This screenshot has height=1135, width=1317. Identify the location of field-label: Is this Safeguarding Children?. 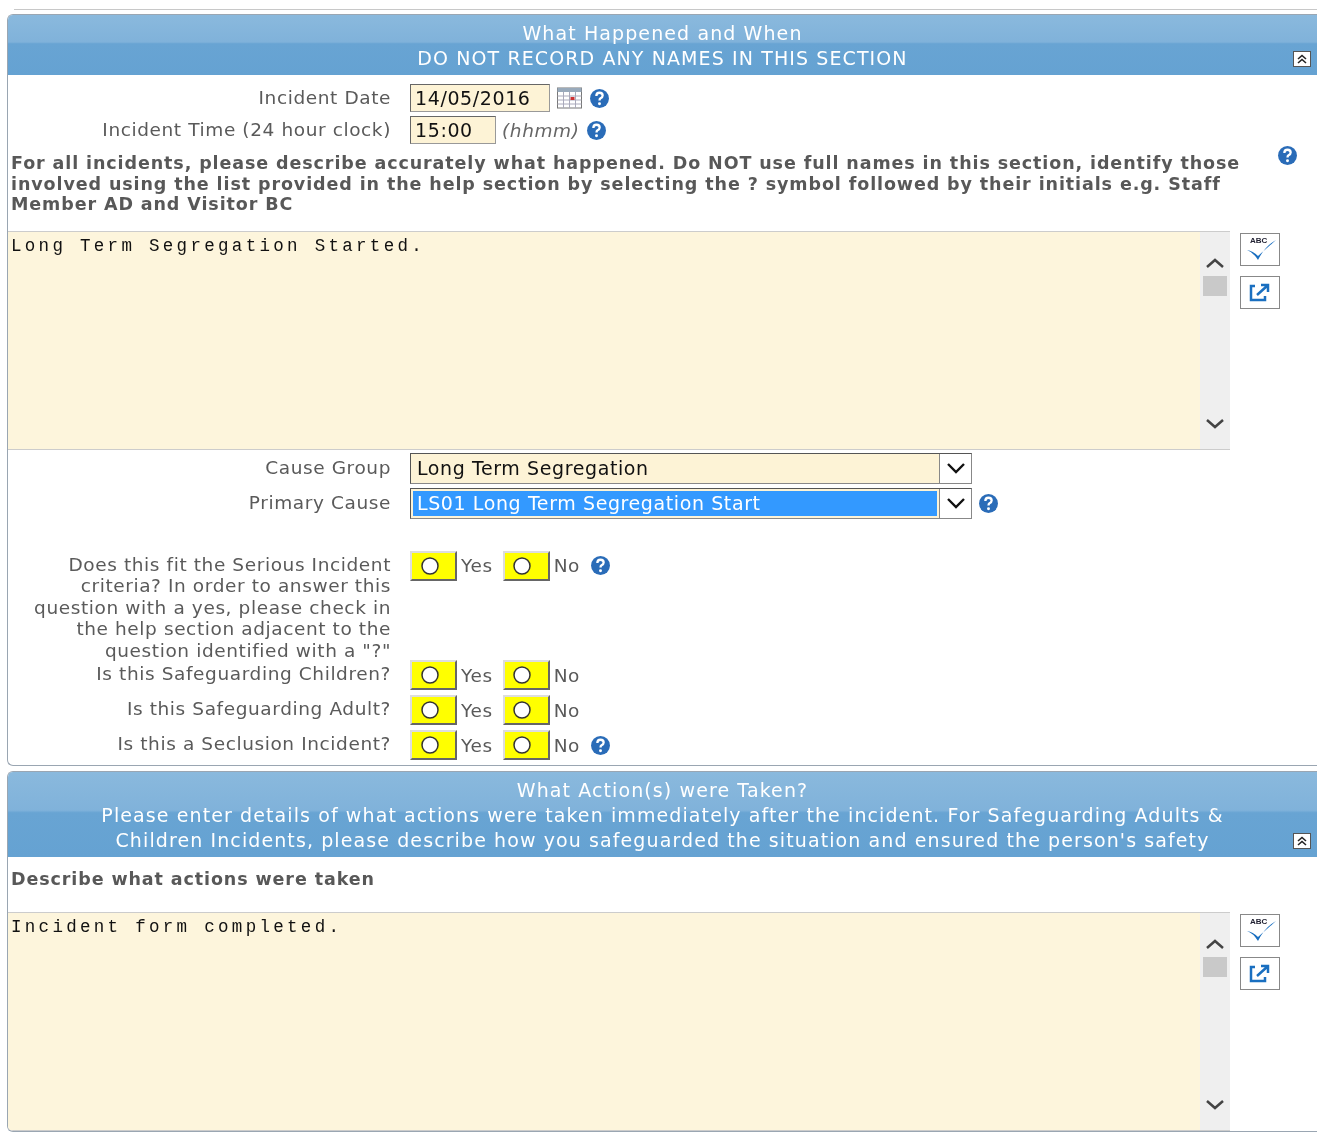
(243, 673).